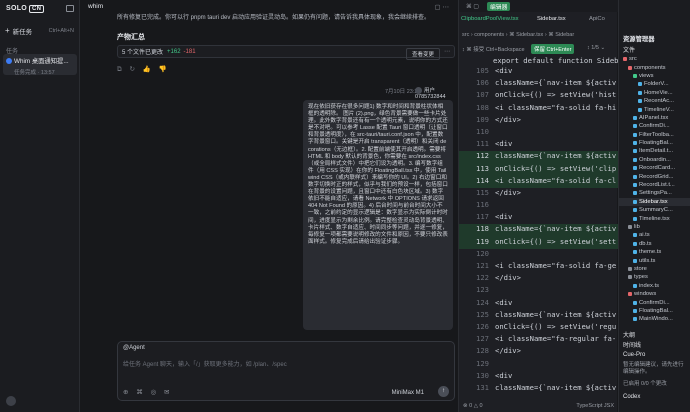 The height and width of the screenshot is (412, 690). Describe the element at coordinates (654, 294) in the screenshot. I see `tree-item: windows` at that location.